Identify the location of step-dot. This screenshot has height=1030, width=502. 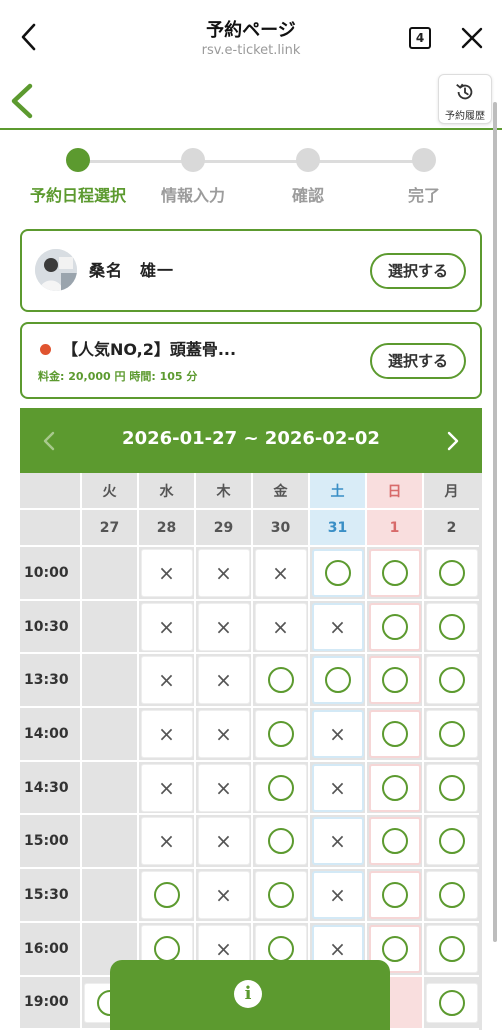
(78, 160).